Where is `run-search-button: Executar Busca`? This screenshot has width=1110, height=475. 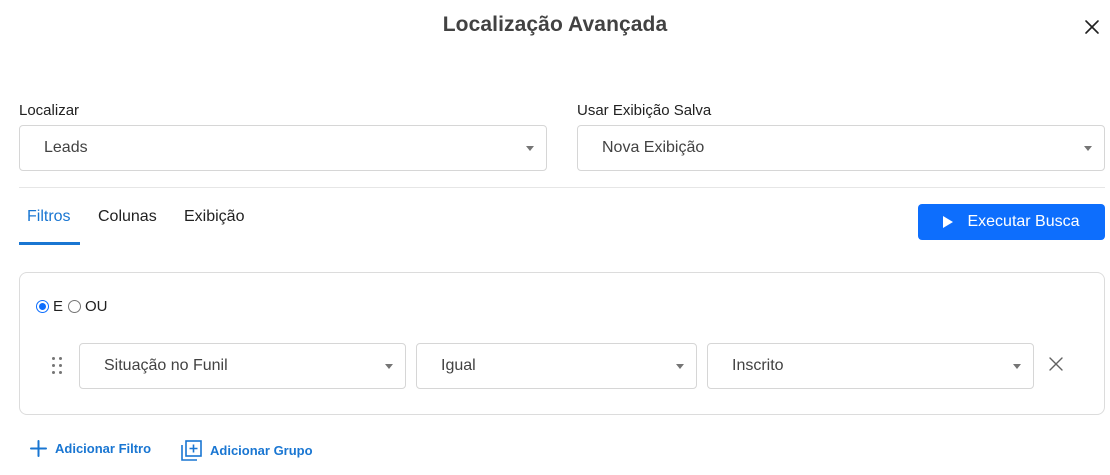 run-search-button: Executar Busca is located at coordinates (1011, 222).